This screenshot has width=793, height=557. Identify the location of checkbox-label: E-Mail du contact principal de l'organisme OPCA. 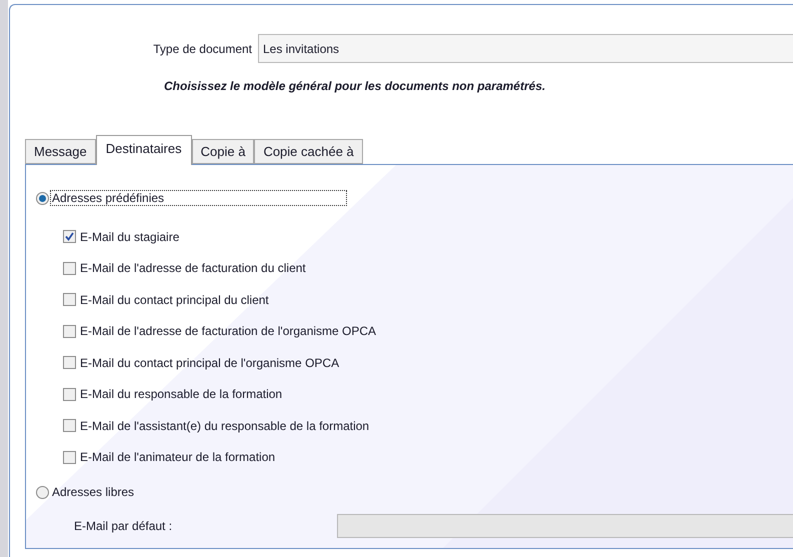
(210, 363).